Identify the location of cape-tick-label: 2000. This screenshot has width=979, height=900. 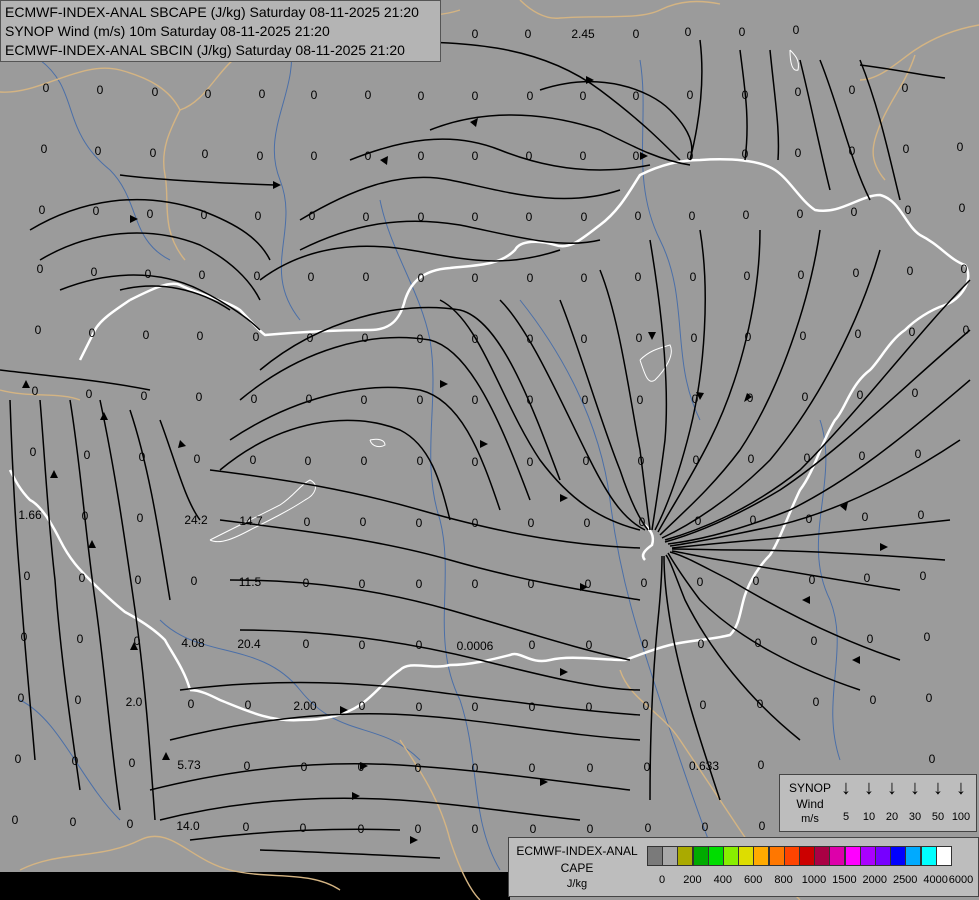
(875, 880).